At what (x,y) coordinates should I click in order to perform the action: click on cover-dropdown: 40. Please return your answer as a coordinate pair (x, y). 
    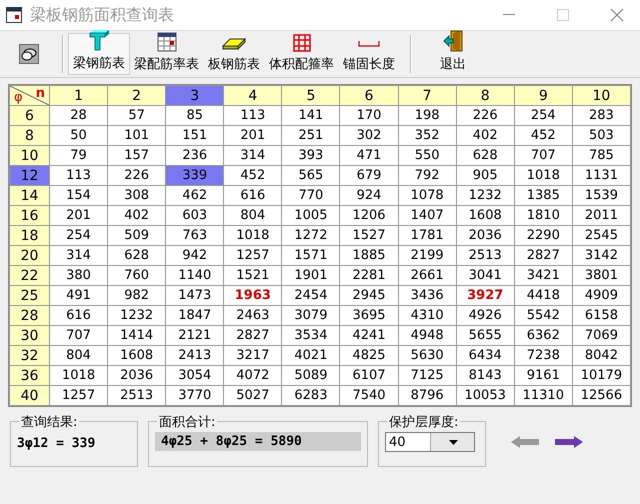
    Looking at the image, I should click on (430, 442).